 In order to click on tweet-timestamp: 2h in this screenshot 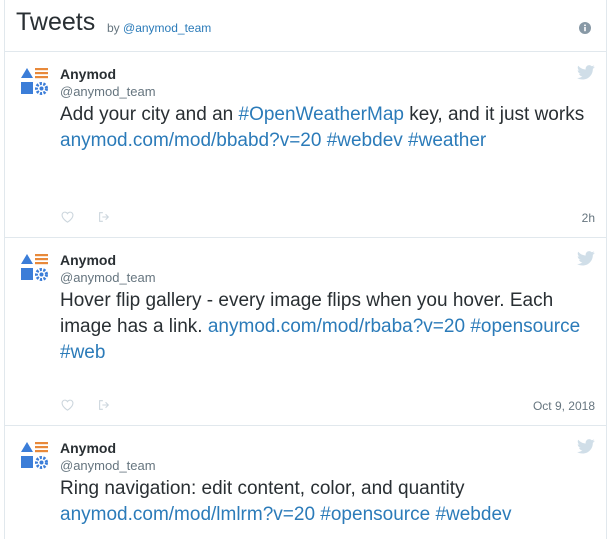, I will do `click(588, 218)`.